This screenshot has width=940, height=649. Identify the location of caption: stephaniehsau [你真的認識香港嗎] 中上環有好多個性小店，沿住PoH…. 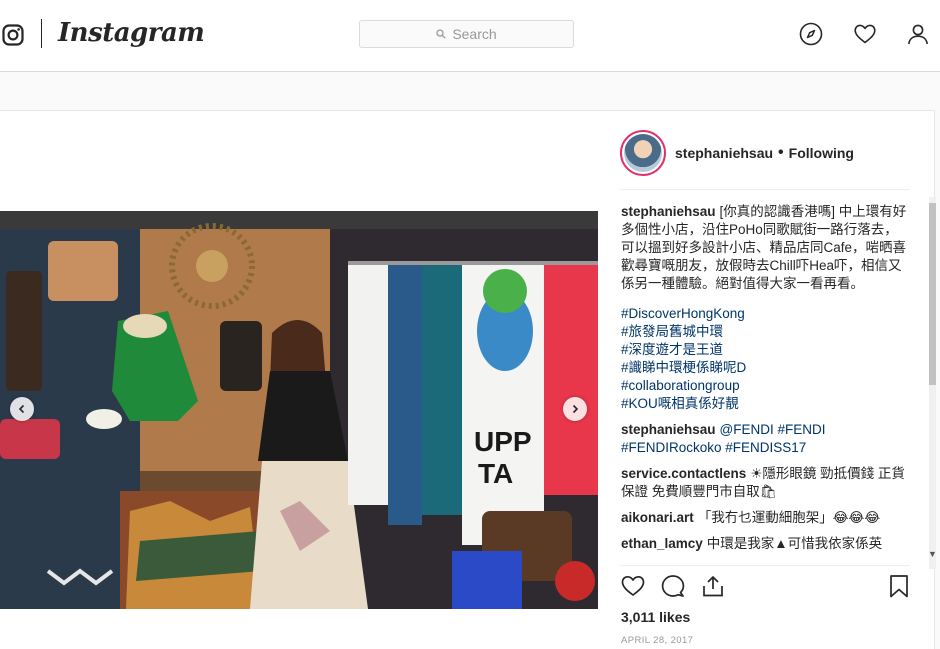
(766, 248).